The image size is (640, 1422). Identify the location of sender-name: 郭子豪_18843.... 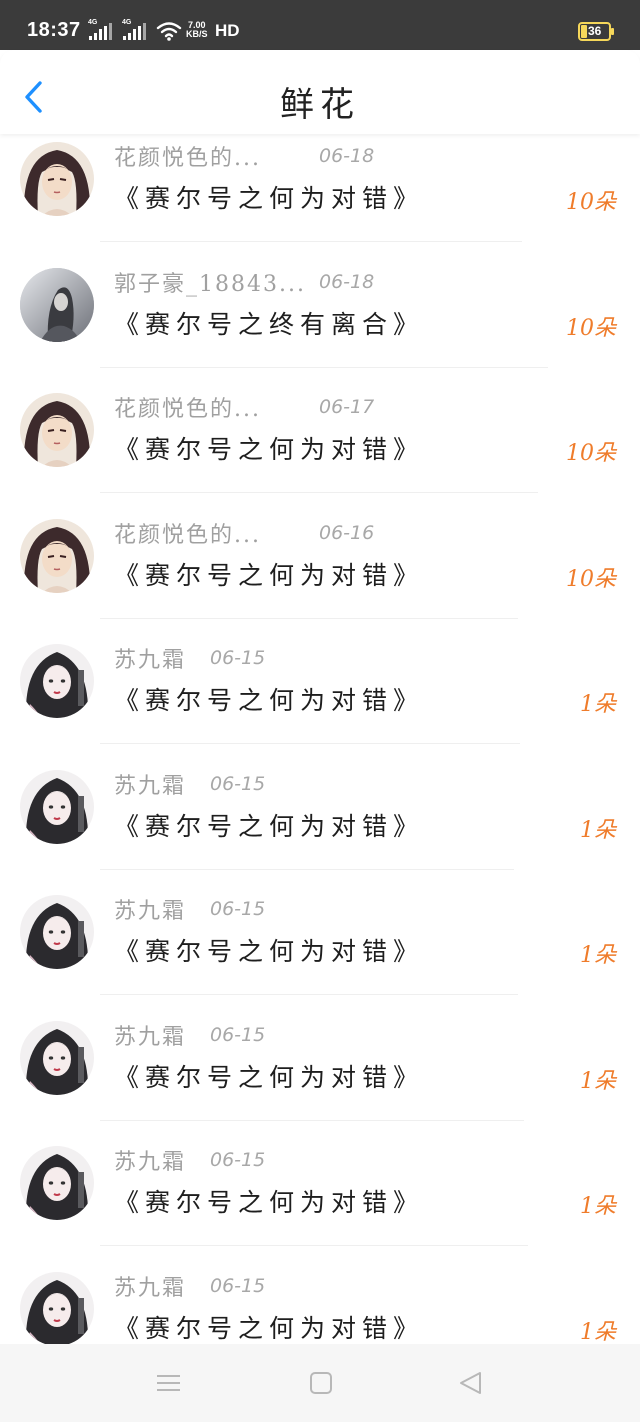
(210, 284).